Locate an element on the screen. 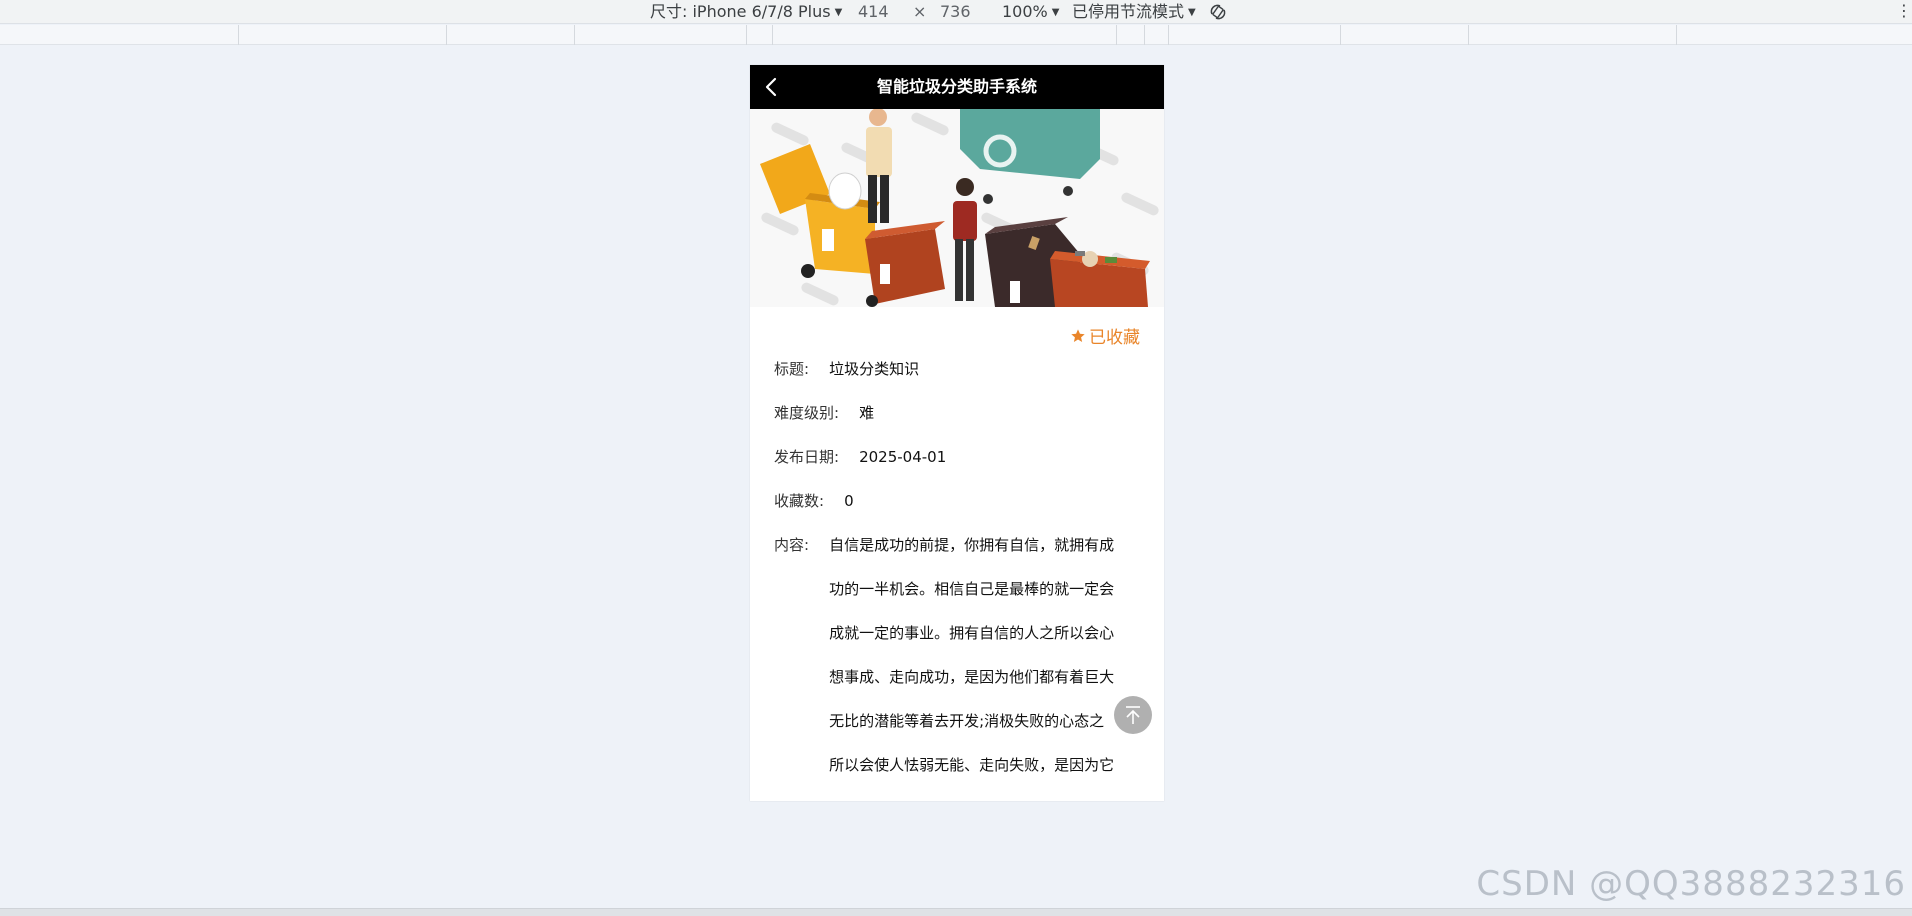 The width and height of the screenshot is (1912, 916). content-line: 想事成、走向成功，是因为他们都有着巨大 is located at coordinates (972, 677).